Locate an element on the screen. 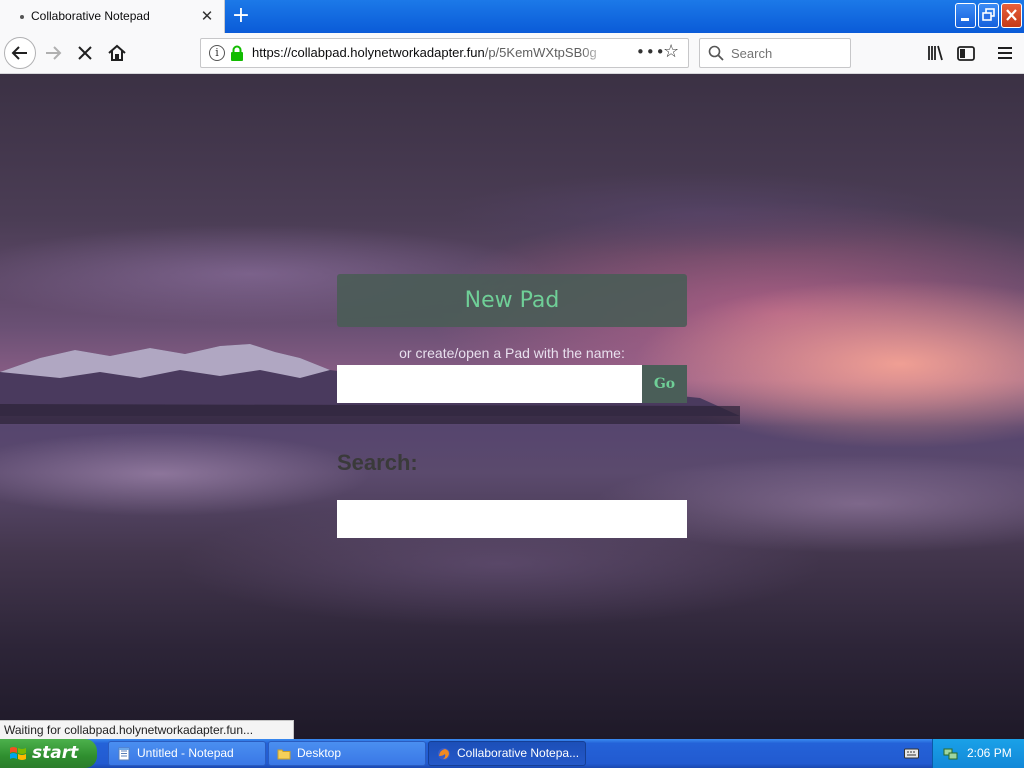 The height and width of the screenshot is (768, 1024). taskbar-item-label: Desktop is located at coordinates (319, 753).